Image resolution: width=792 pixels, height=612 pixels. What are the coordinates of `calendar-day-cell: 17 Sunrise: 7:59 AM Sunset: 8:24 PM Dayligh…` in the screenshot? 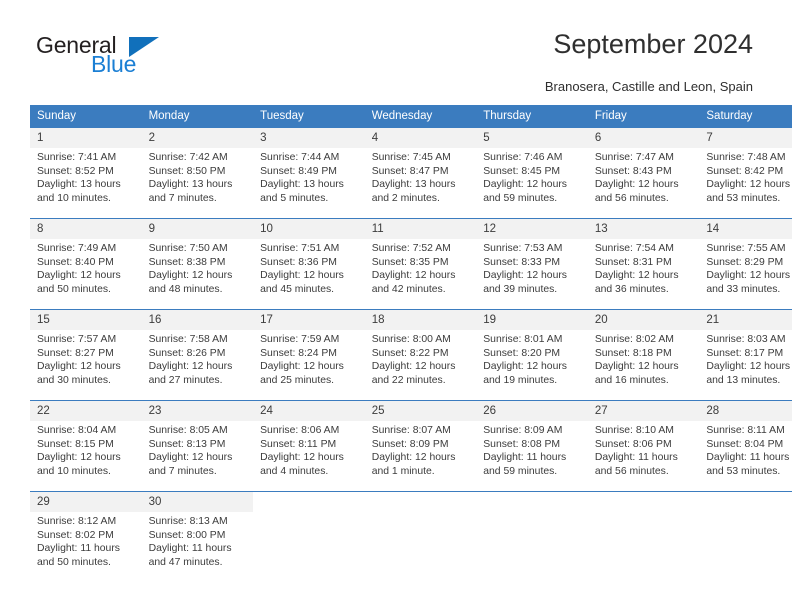 It's located at (309, 355).